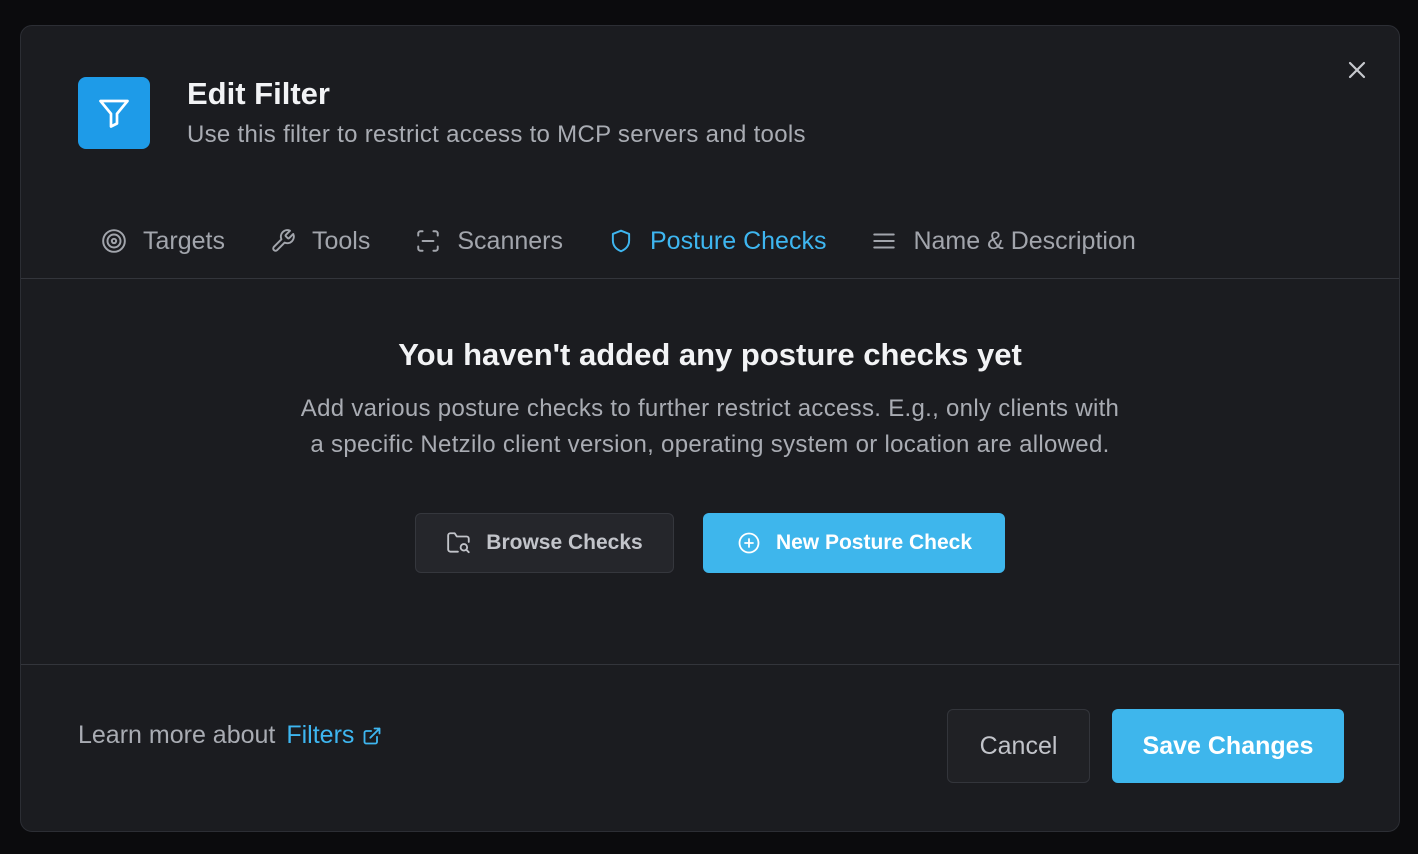 The height and width of the screenshot is (854, 1418). I want to click on learn-more-text: Learn more about, so click(177, 735).